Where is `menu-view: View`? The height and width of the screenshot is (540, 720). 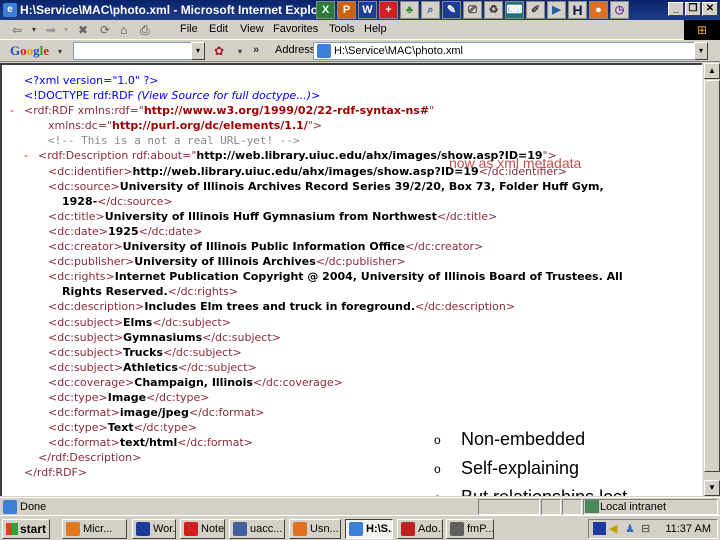 menu-view: View is located at coordinates (252, 29).